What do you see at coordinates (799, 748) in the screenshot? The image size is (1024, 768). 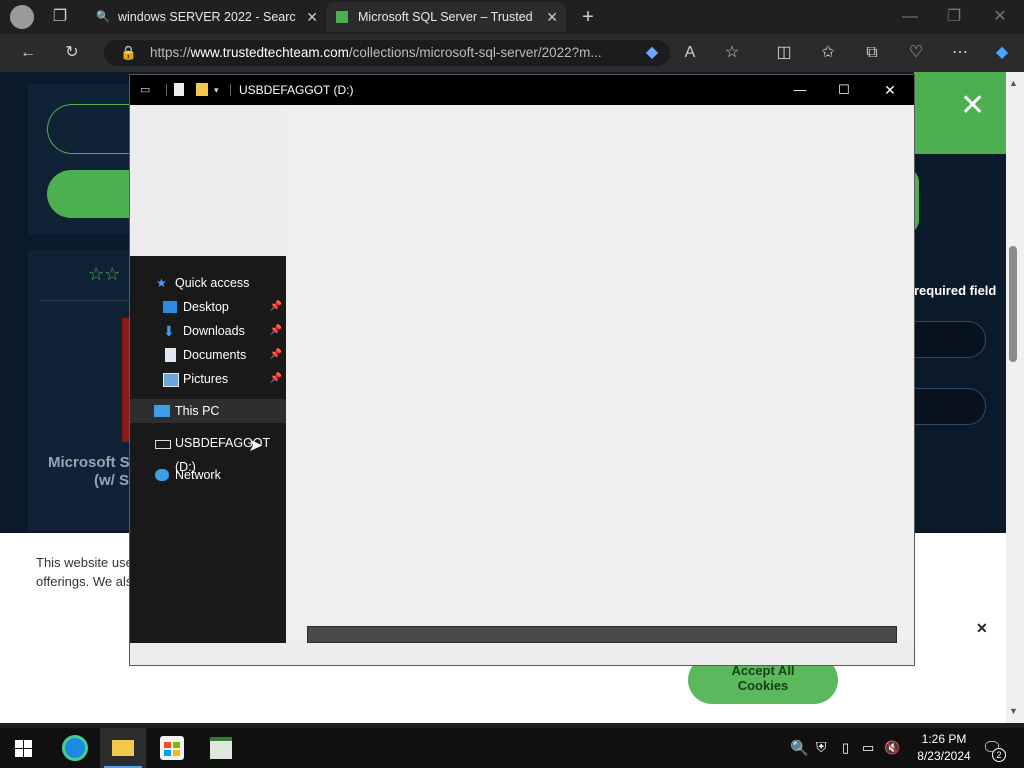 I see `search-tray-icon: 🔍` at bounding box center [799, 748].